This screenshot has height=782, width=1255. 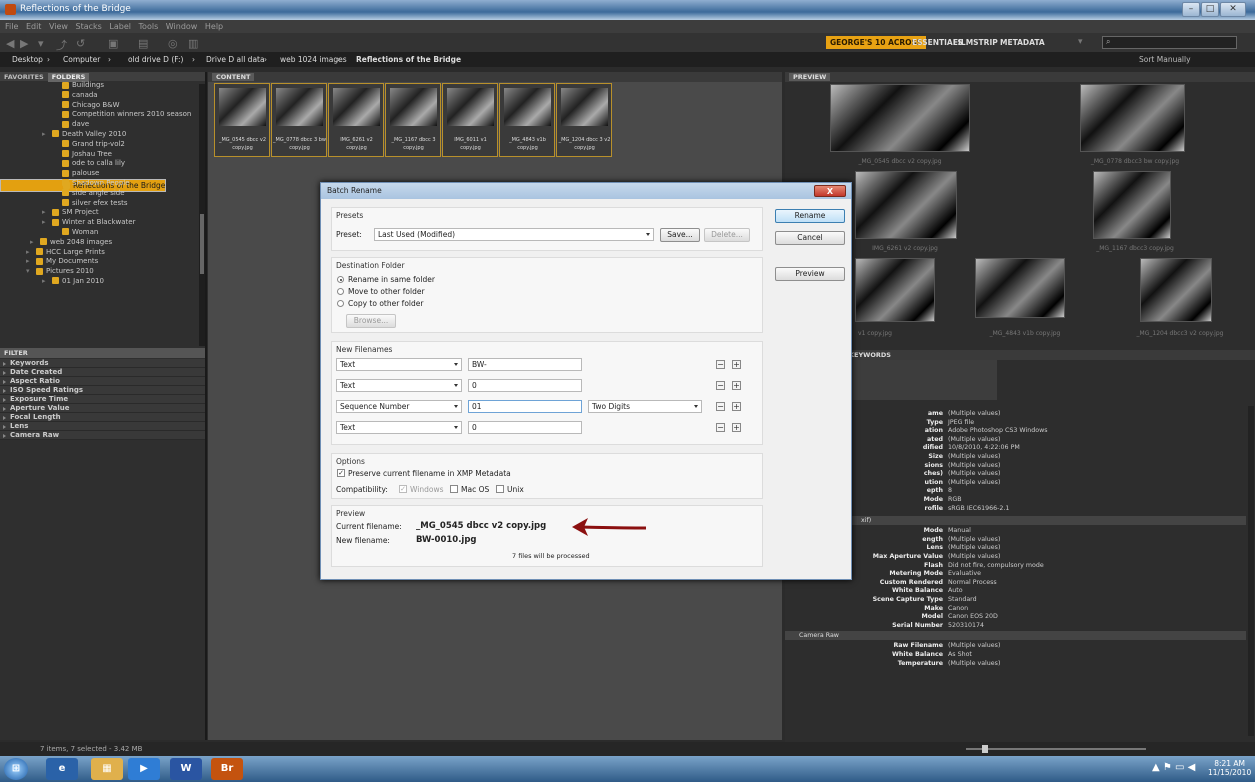 What do you see at coordinates (299, 120) in the screenshot?
I see `thumbnail: _MG_0778 dbcc 3 bw copy.jpg` at bounding box center [299, 120].